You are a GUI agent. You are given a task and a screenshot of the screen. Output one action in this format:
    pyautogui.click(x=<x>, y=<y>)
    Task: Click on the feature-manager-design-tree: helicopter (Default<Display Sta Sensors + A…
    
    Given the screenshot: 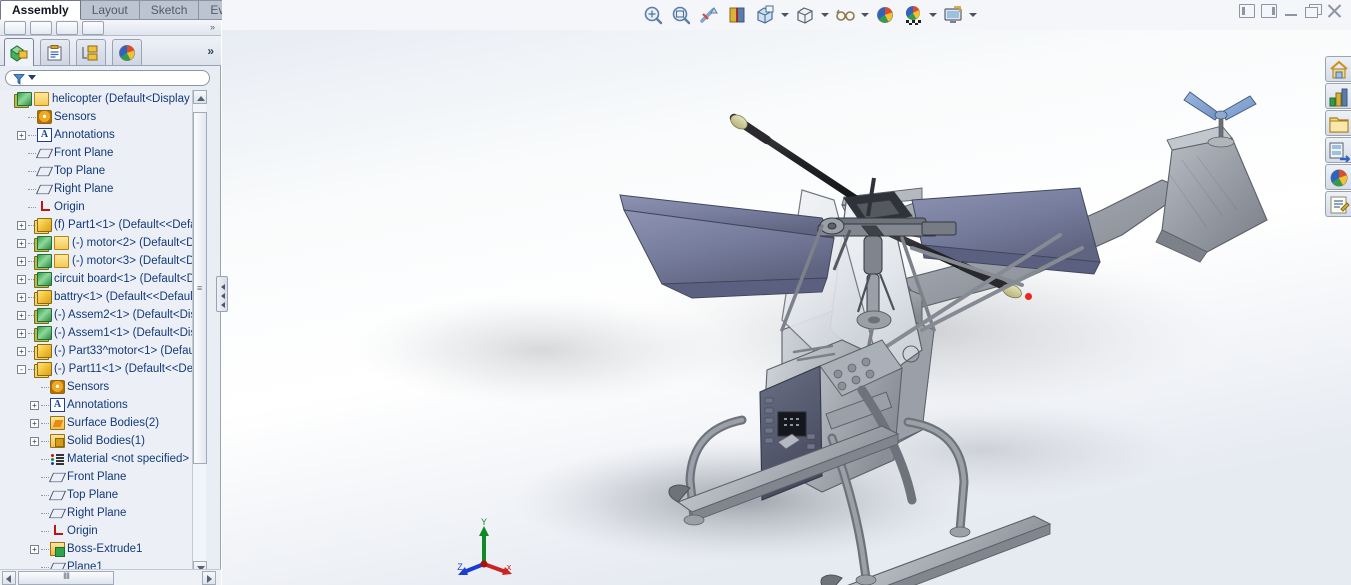 What is the action you would take?
    pyautogui.click(x=103, y=332)
    